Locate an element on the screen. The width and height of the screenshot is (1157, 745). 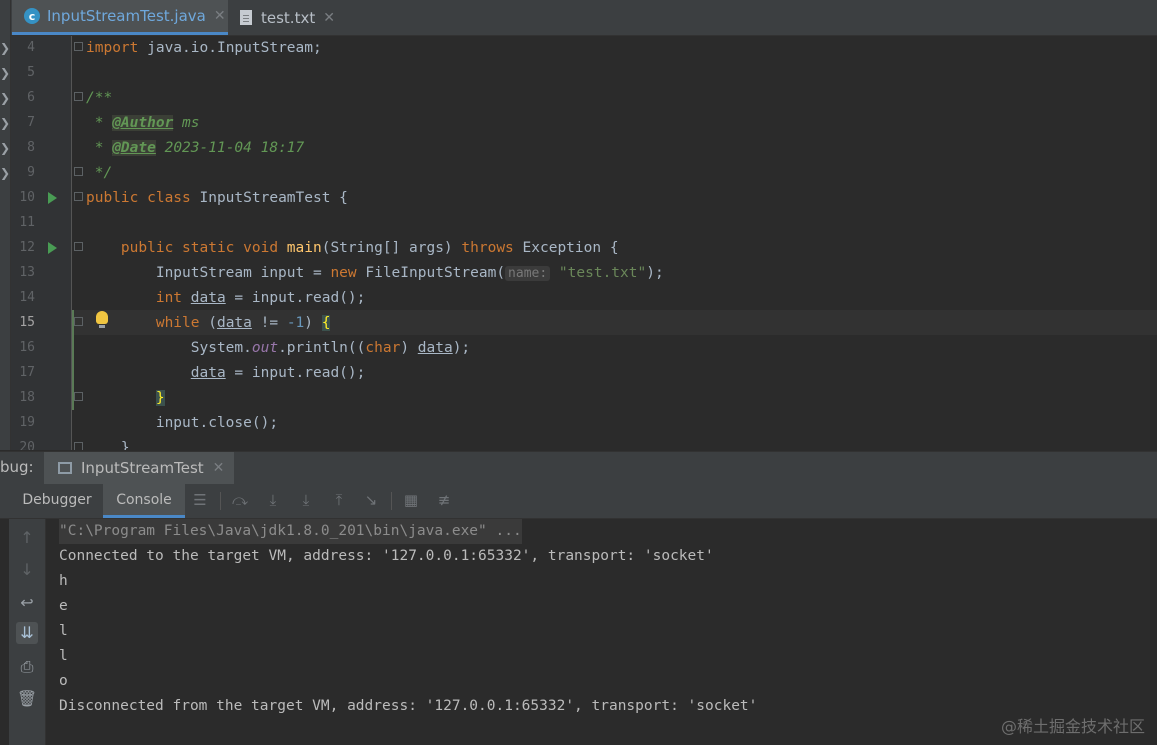
console-side-toolbar: ↑ ↓ ↩ ⇊ ⎙ 🗑 is located at coordinates (27, 632).